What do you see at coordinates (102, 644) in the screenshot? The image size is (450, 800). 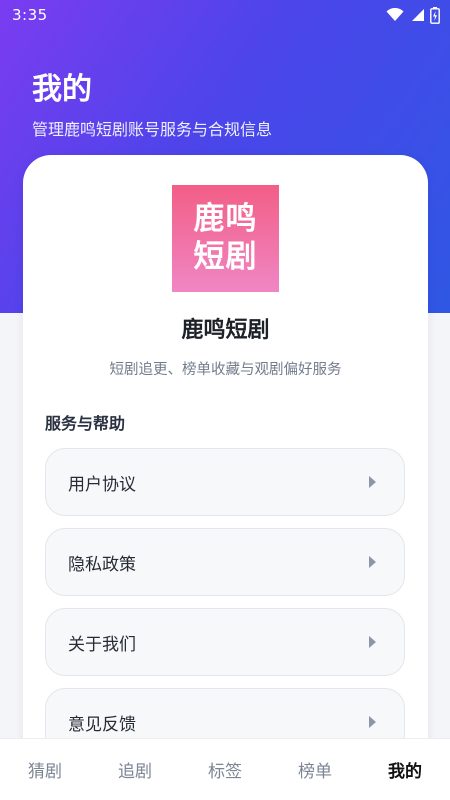 I see `menu-item-label: 关于我们` at bounding box center [102, 644].